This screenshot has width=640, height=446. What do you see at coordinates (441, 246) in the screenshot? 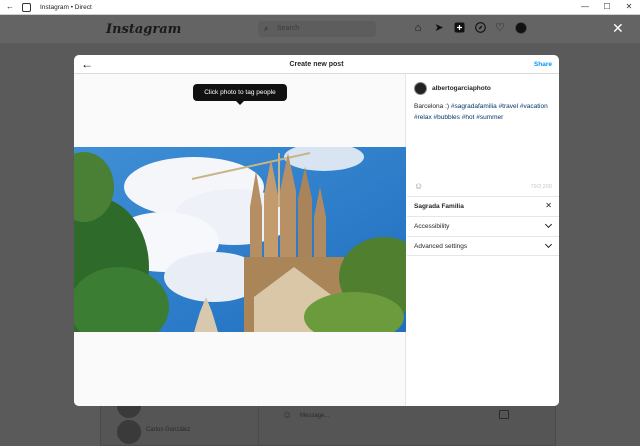
I see `advanced-settings-label: Advanced settings` at bounding box center [441, 246].